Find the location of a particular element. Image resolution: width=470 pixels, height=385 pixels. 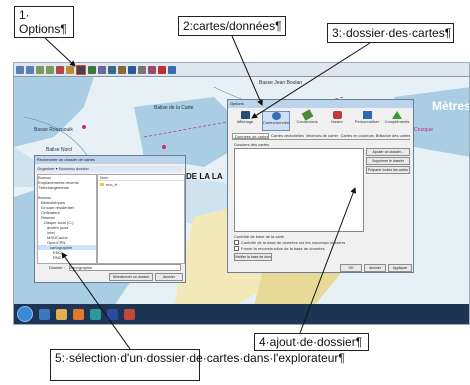

tab-navire-label: Navire is located at coordinates (337, 121).